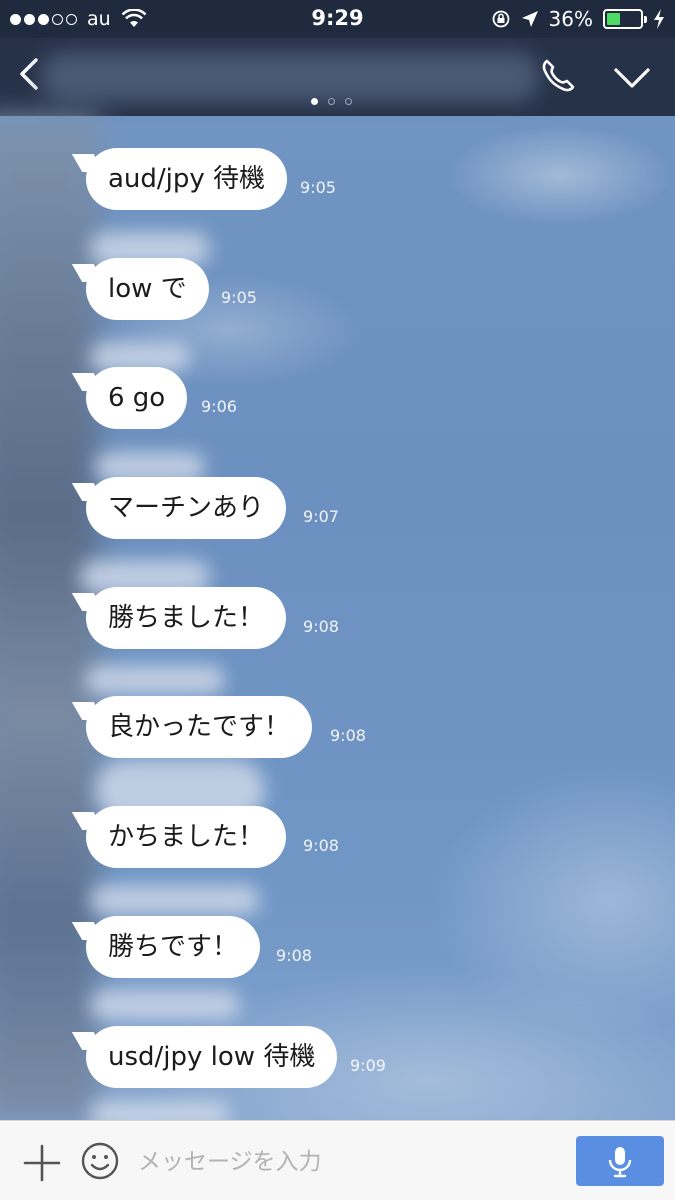 This screenshot has width=675, height=1200. Describe the element at coordinates (625, 19) in the screenshot. I see `battery-icon` at that location.